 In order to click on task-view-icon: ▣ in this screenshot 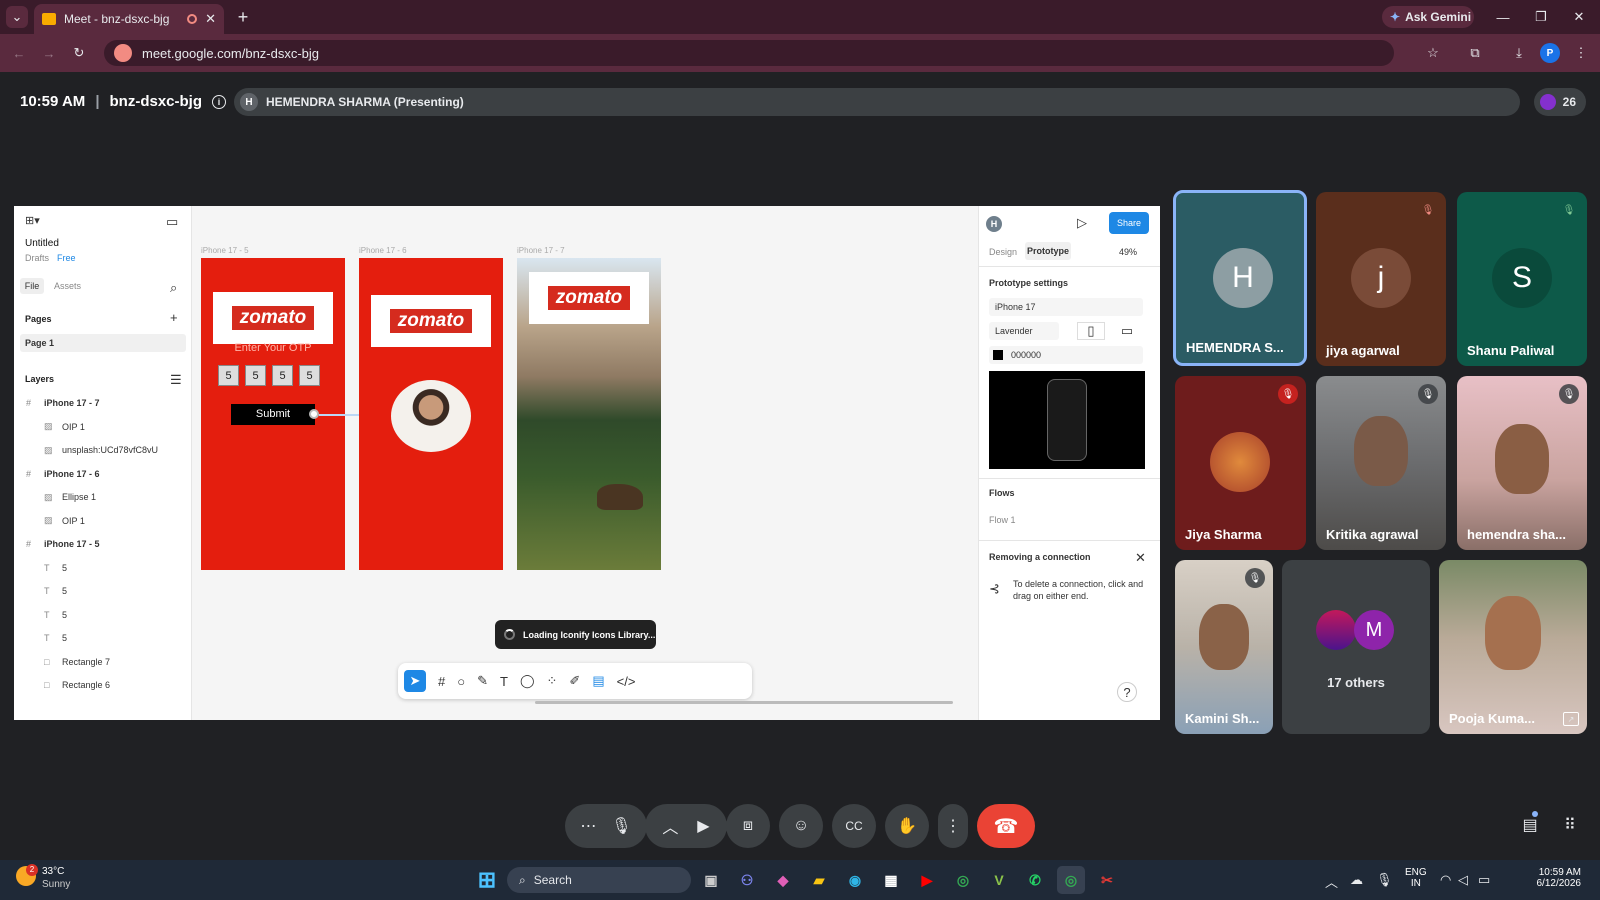, I will do `click(711, 880)`.